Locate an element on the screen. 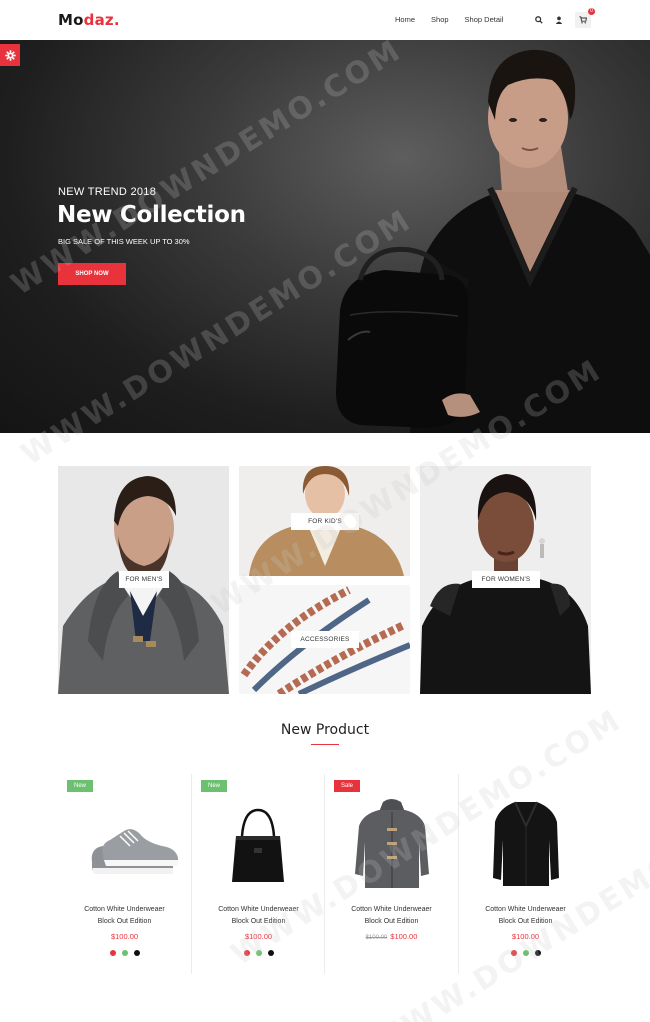 This screenshot has width=650, height=1022. badge-sale: Sale is located at coordinates (347, 786).